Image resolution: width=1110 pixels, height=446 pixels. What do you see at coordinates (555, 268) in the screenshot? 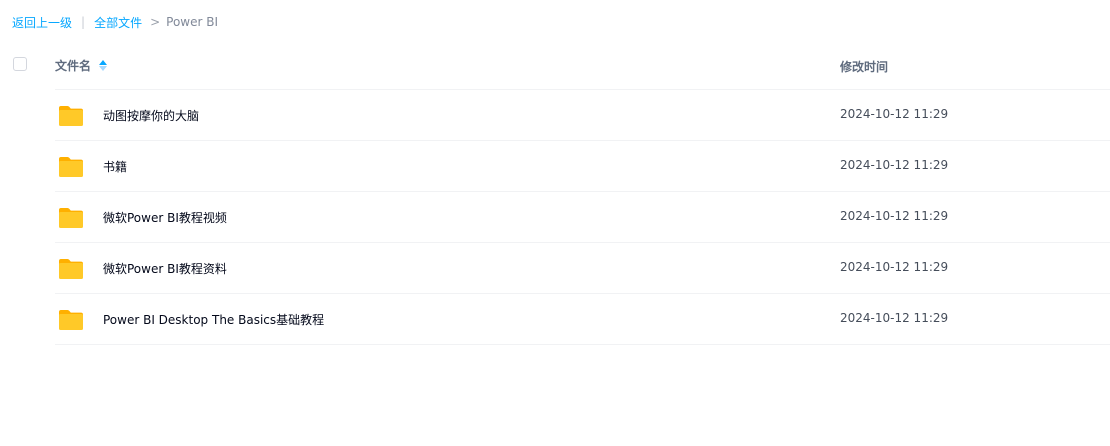
I see `list-item: 微软Power BI教程资料 2024-10-12 11:29` at bounding box center [555, 268].